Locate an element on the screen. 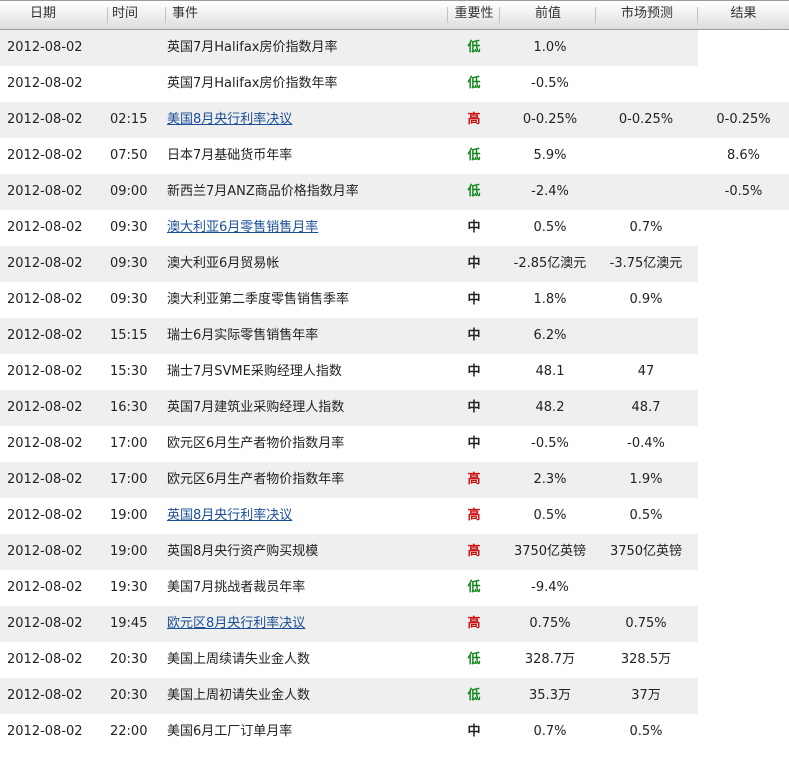 Image resolution: width=789 pixels, height=763 pixels. event-name: 英国7月Halifax房价指数年率 is located at coordinates (252, 83).